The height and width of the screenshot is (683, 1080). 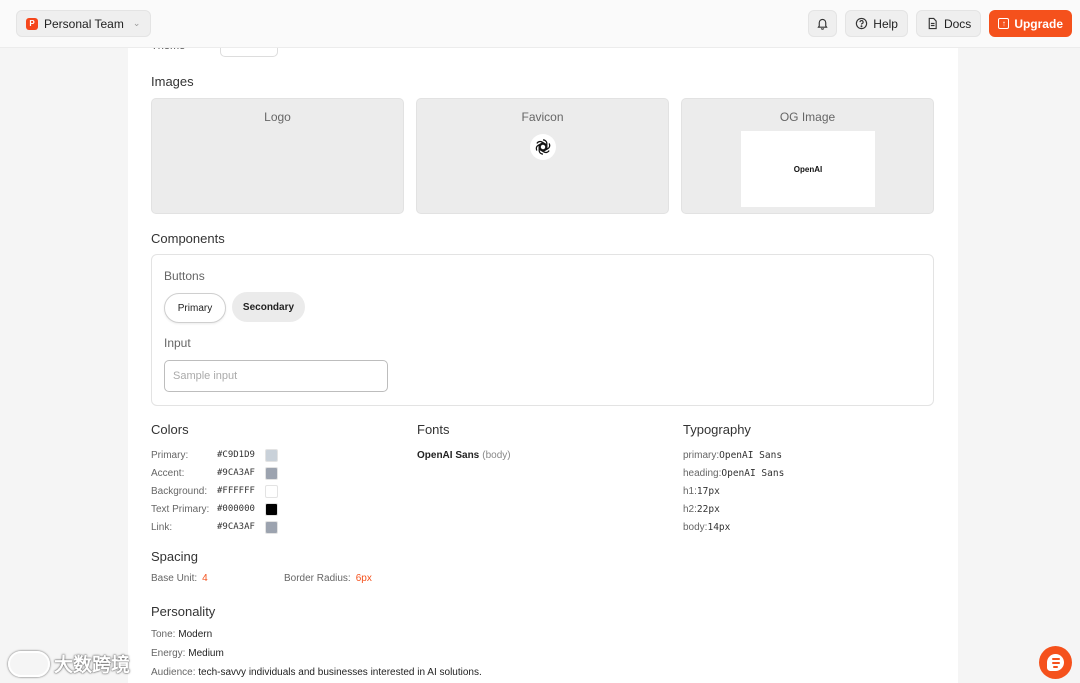 What do you see at coordinates (543, 147) in the screenshot?
I see `openai-logo-icon` at bounding box center [543, 147].